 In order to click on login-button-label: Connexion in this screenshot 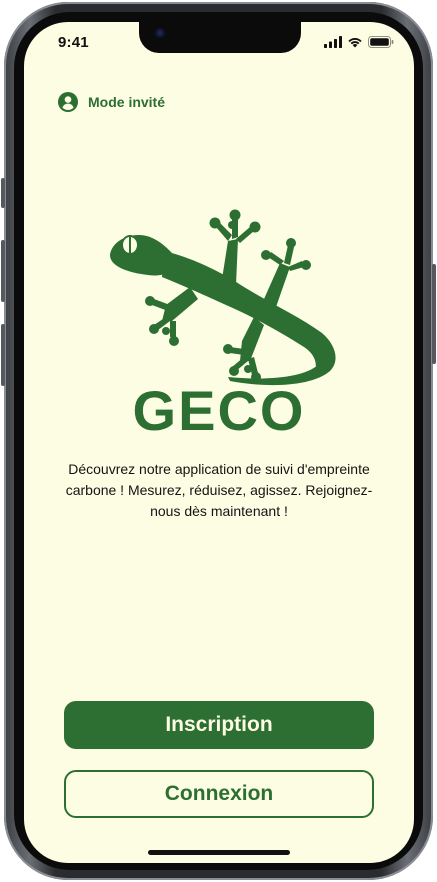, I will do `click(219, 793)`.